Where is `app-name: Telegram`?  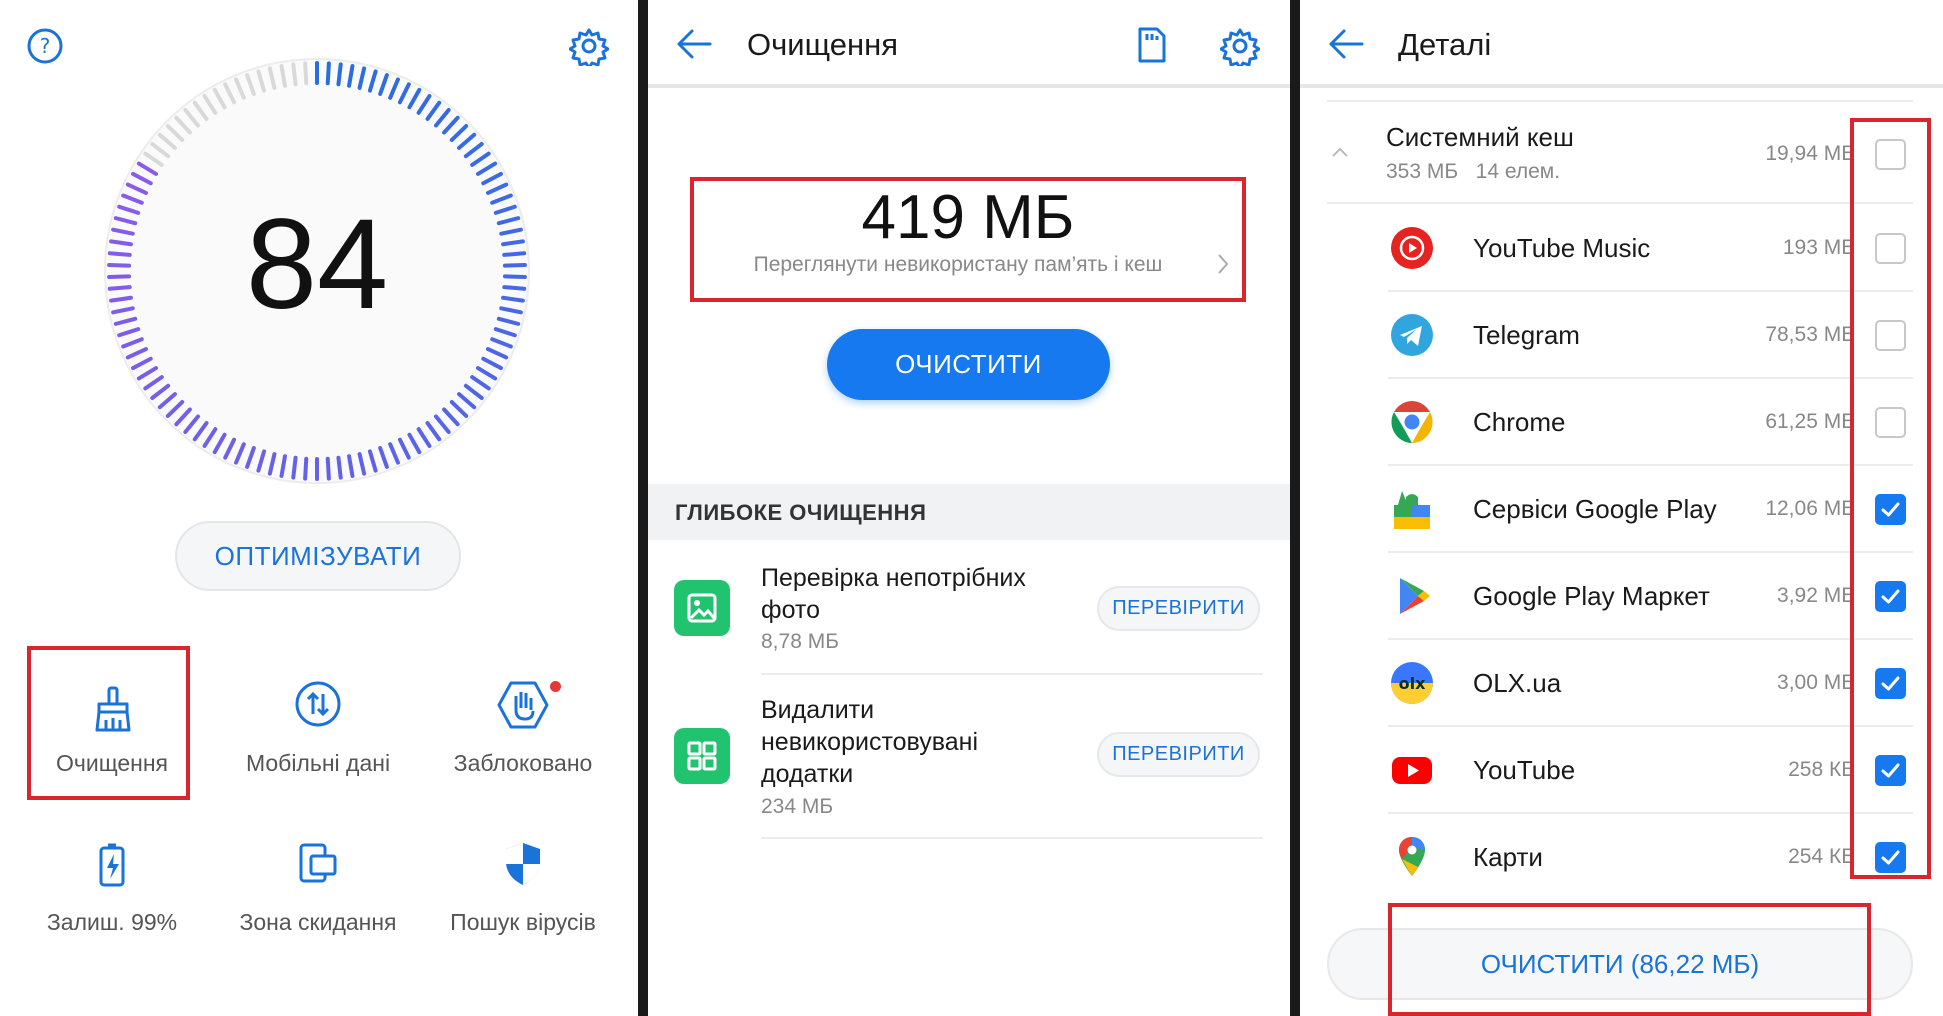 app-name: Telegram is located at coordinates (1526, 335).